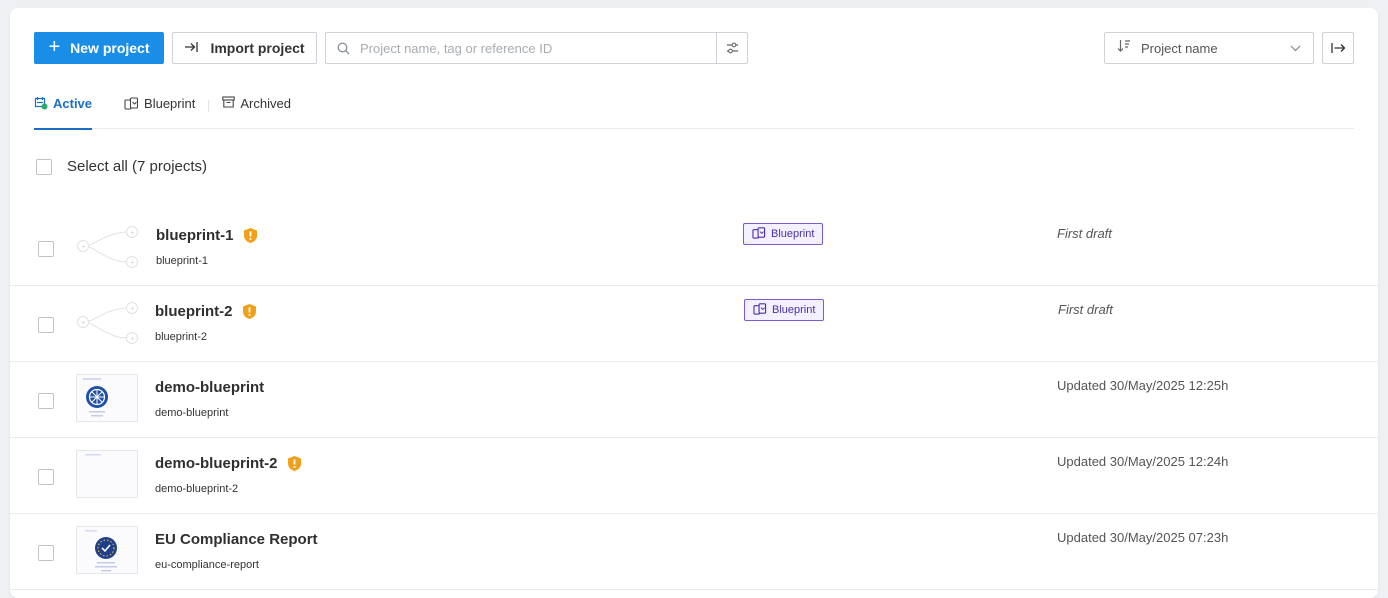 Image resolution: width=1388 pixels, height=598 pixels. What do you see at coordinates (1143, 385) in the screenshot?
I see `project-status: Updated 30/May/2025 12:25h` at bounding box center [1143, 385].